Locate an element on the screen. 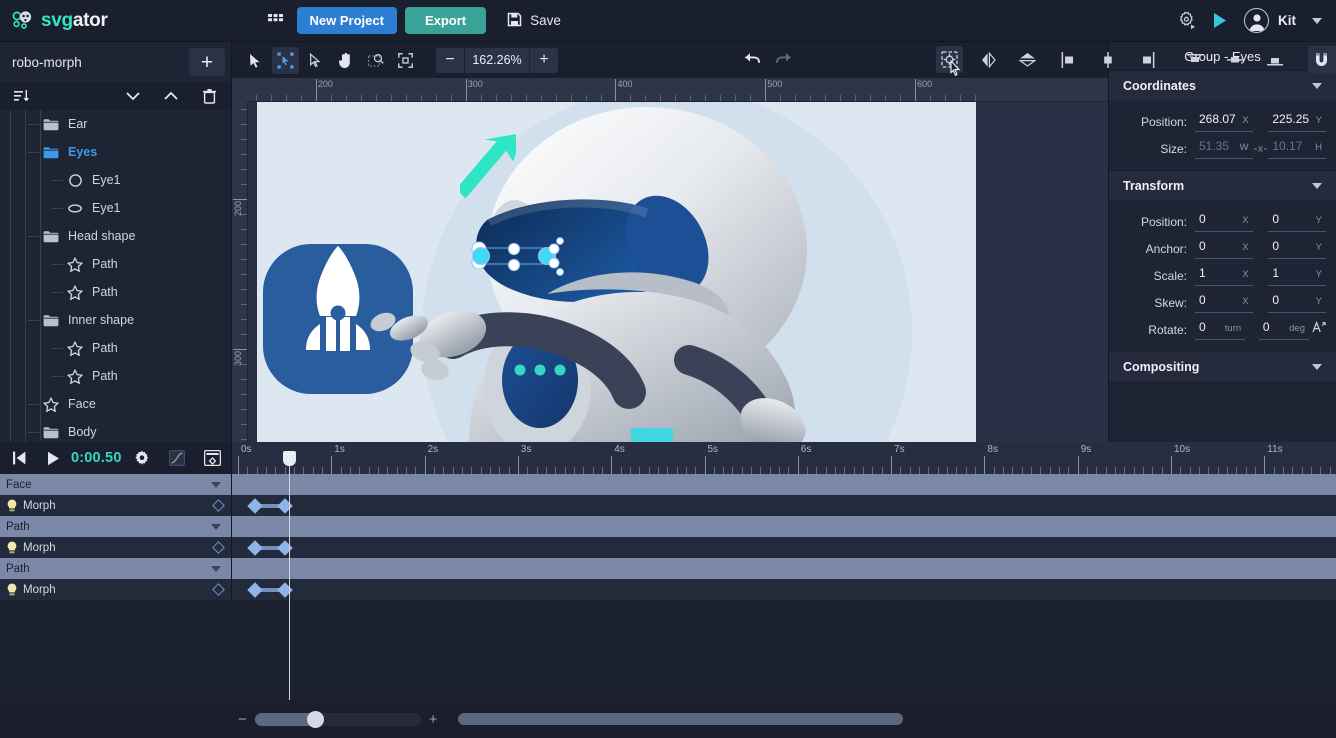 The height and width of the screenshot is (738, 1336). align-center-h-icon is located at coordinates (1107, 59).